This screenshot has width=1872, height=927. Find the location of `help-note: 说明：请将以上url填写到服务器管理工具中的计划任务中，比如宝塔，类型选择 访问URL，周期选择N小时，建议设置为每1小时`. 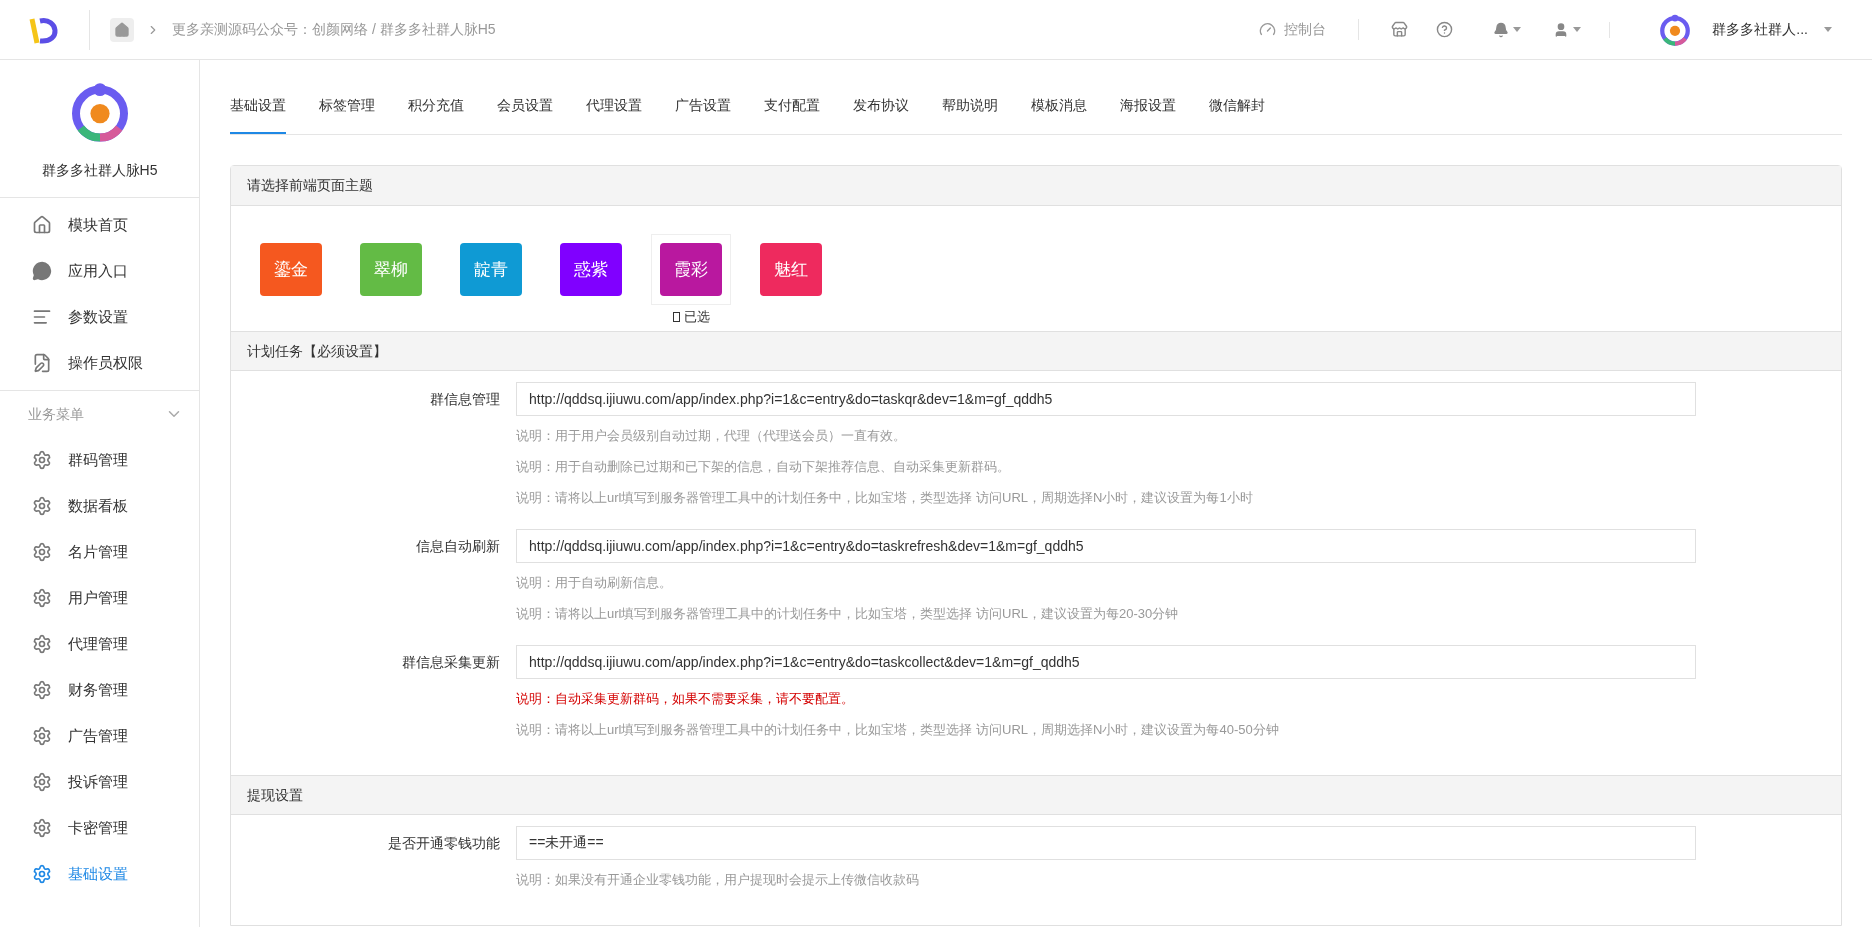

help-note: 说明：请将以上url填写到服务器管理工具中的计划任务中，比如宝塔，类型选择 访问URL，周期选择N小时，建议设置为每1小时 is located at coordinates (885, 498).